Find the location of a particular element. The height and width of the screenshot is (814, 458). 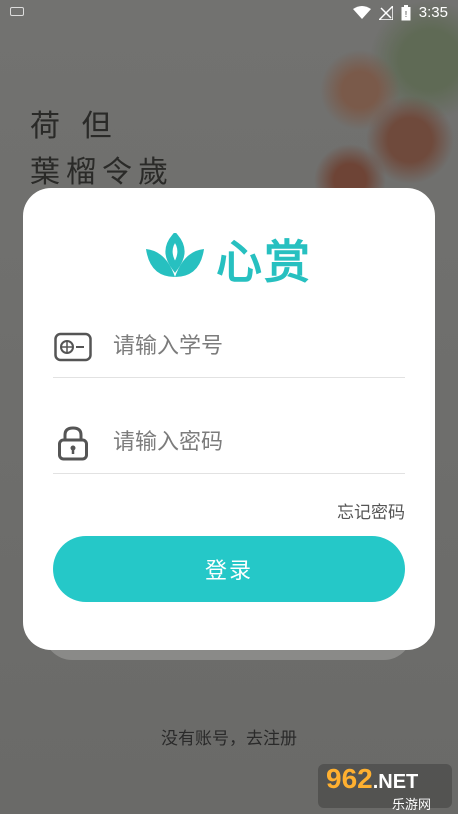

student-id-input is located at coordinates (243, 346).